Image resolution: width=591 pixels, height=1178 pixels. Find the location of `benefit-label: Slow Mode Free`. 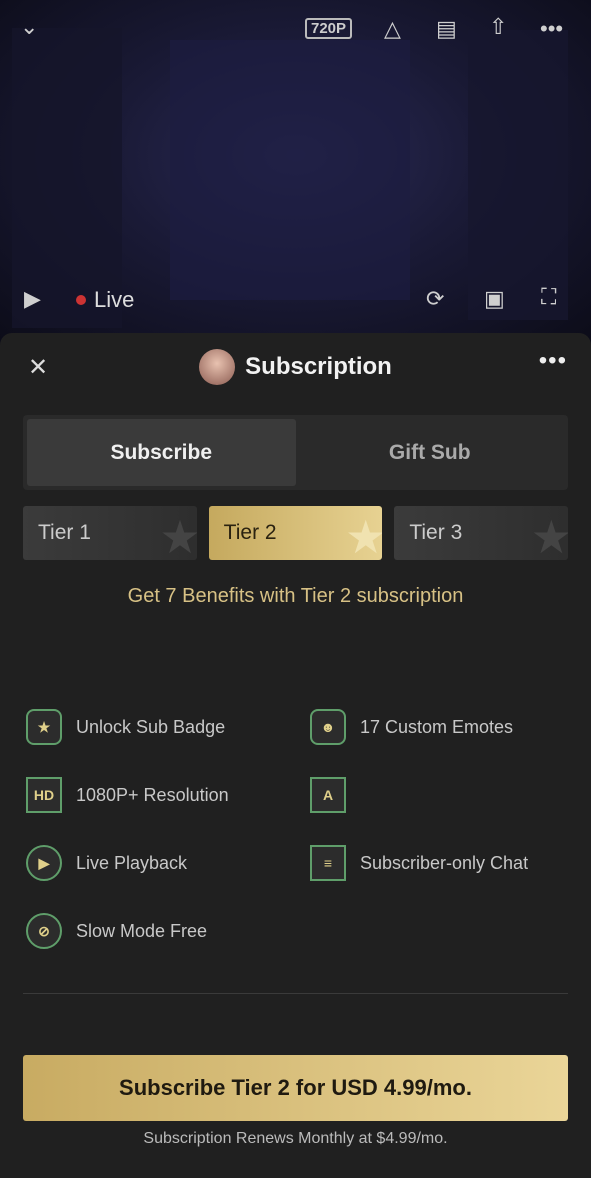

benefit-label: Slow Mode Free is located at coordinates (142, 930).